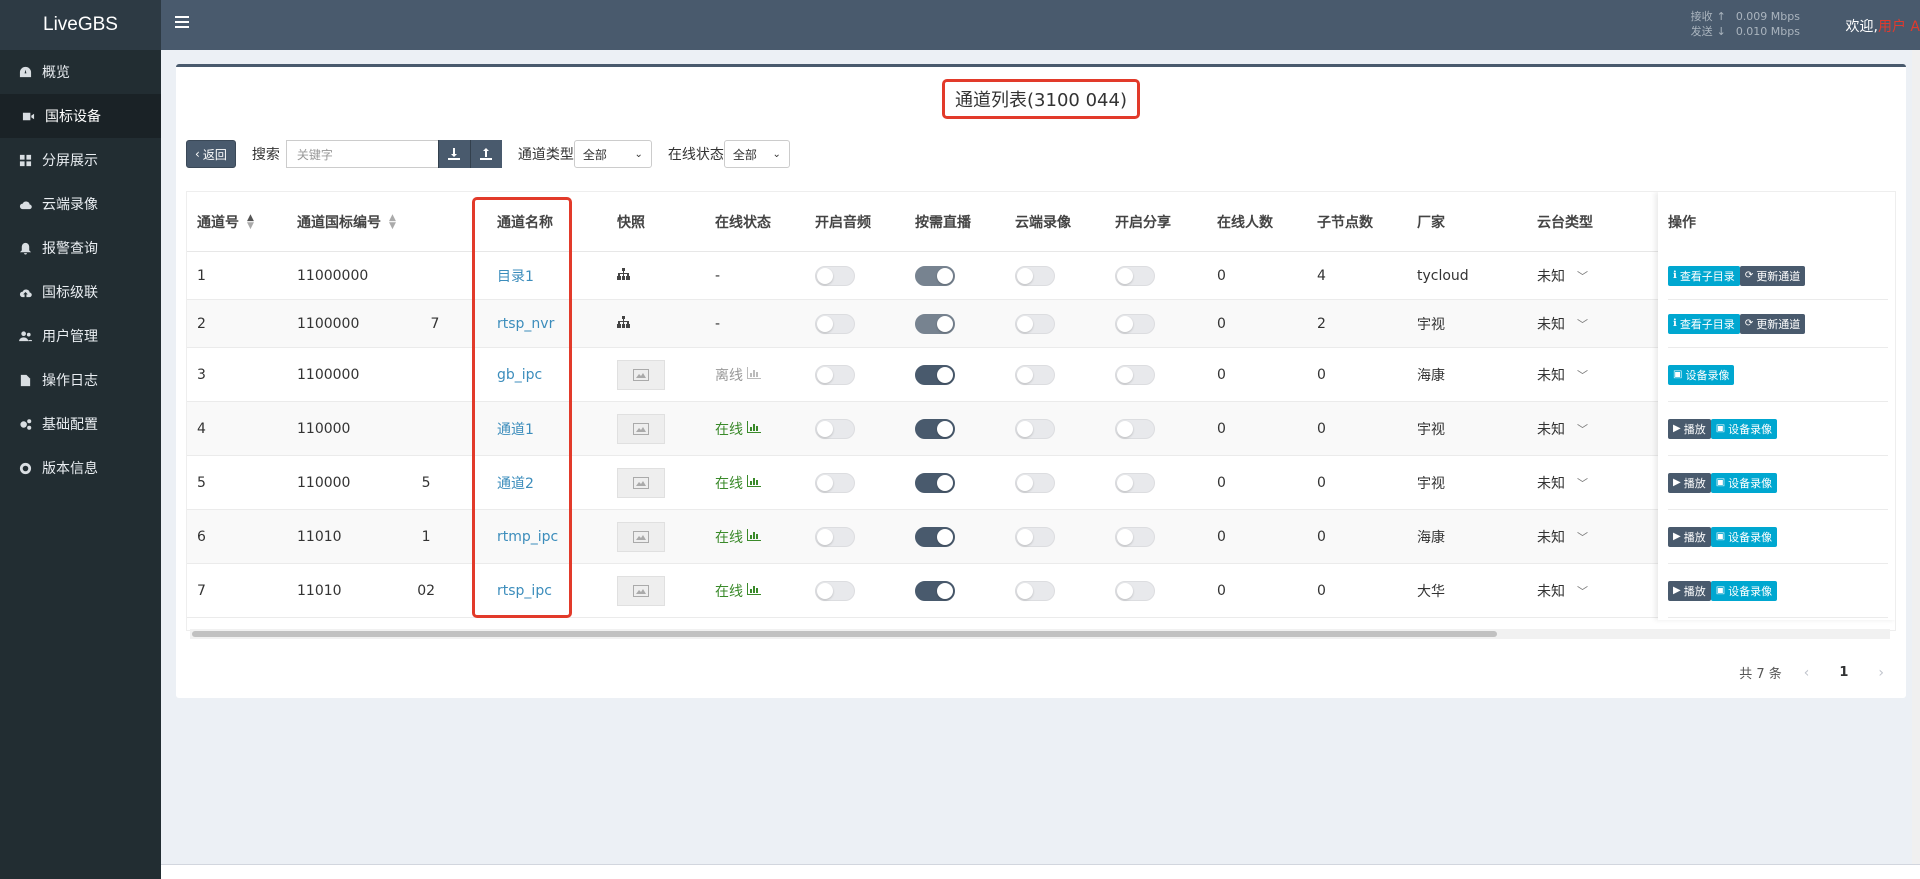  I want to click on channel-name-link: 通道2, so click(515, 483).